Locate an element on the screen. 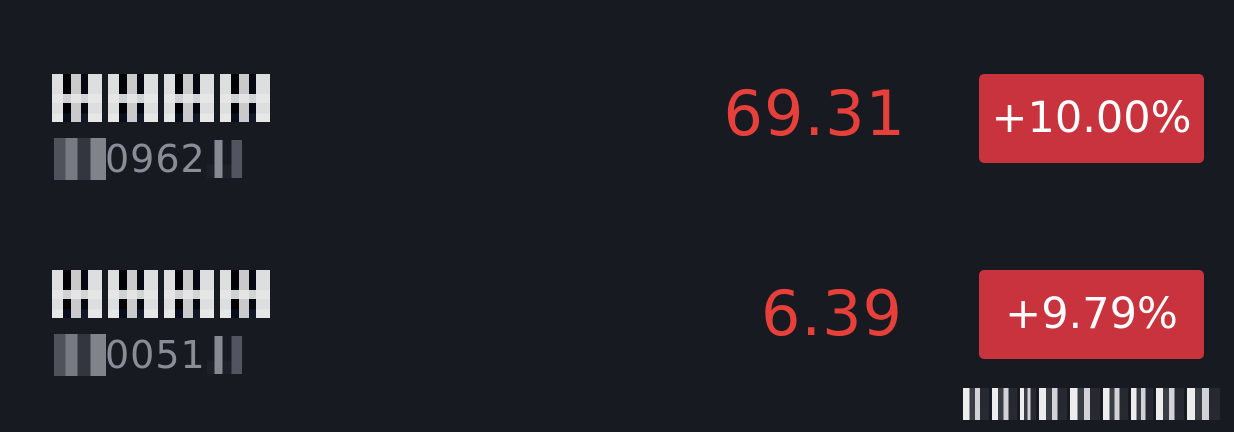  price-label: 6.39 is located at coordinates (831, 313).